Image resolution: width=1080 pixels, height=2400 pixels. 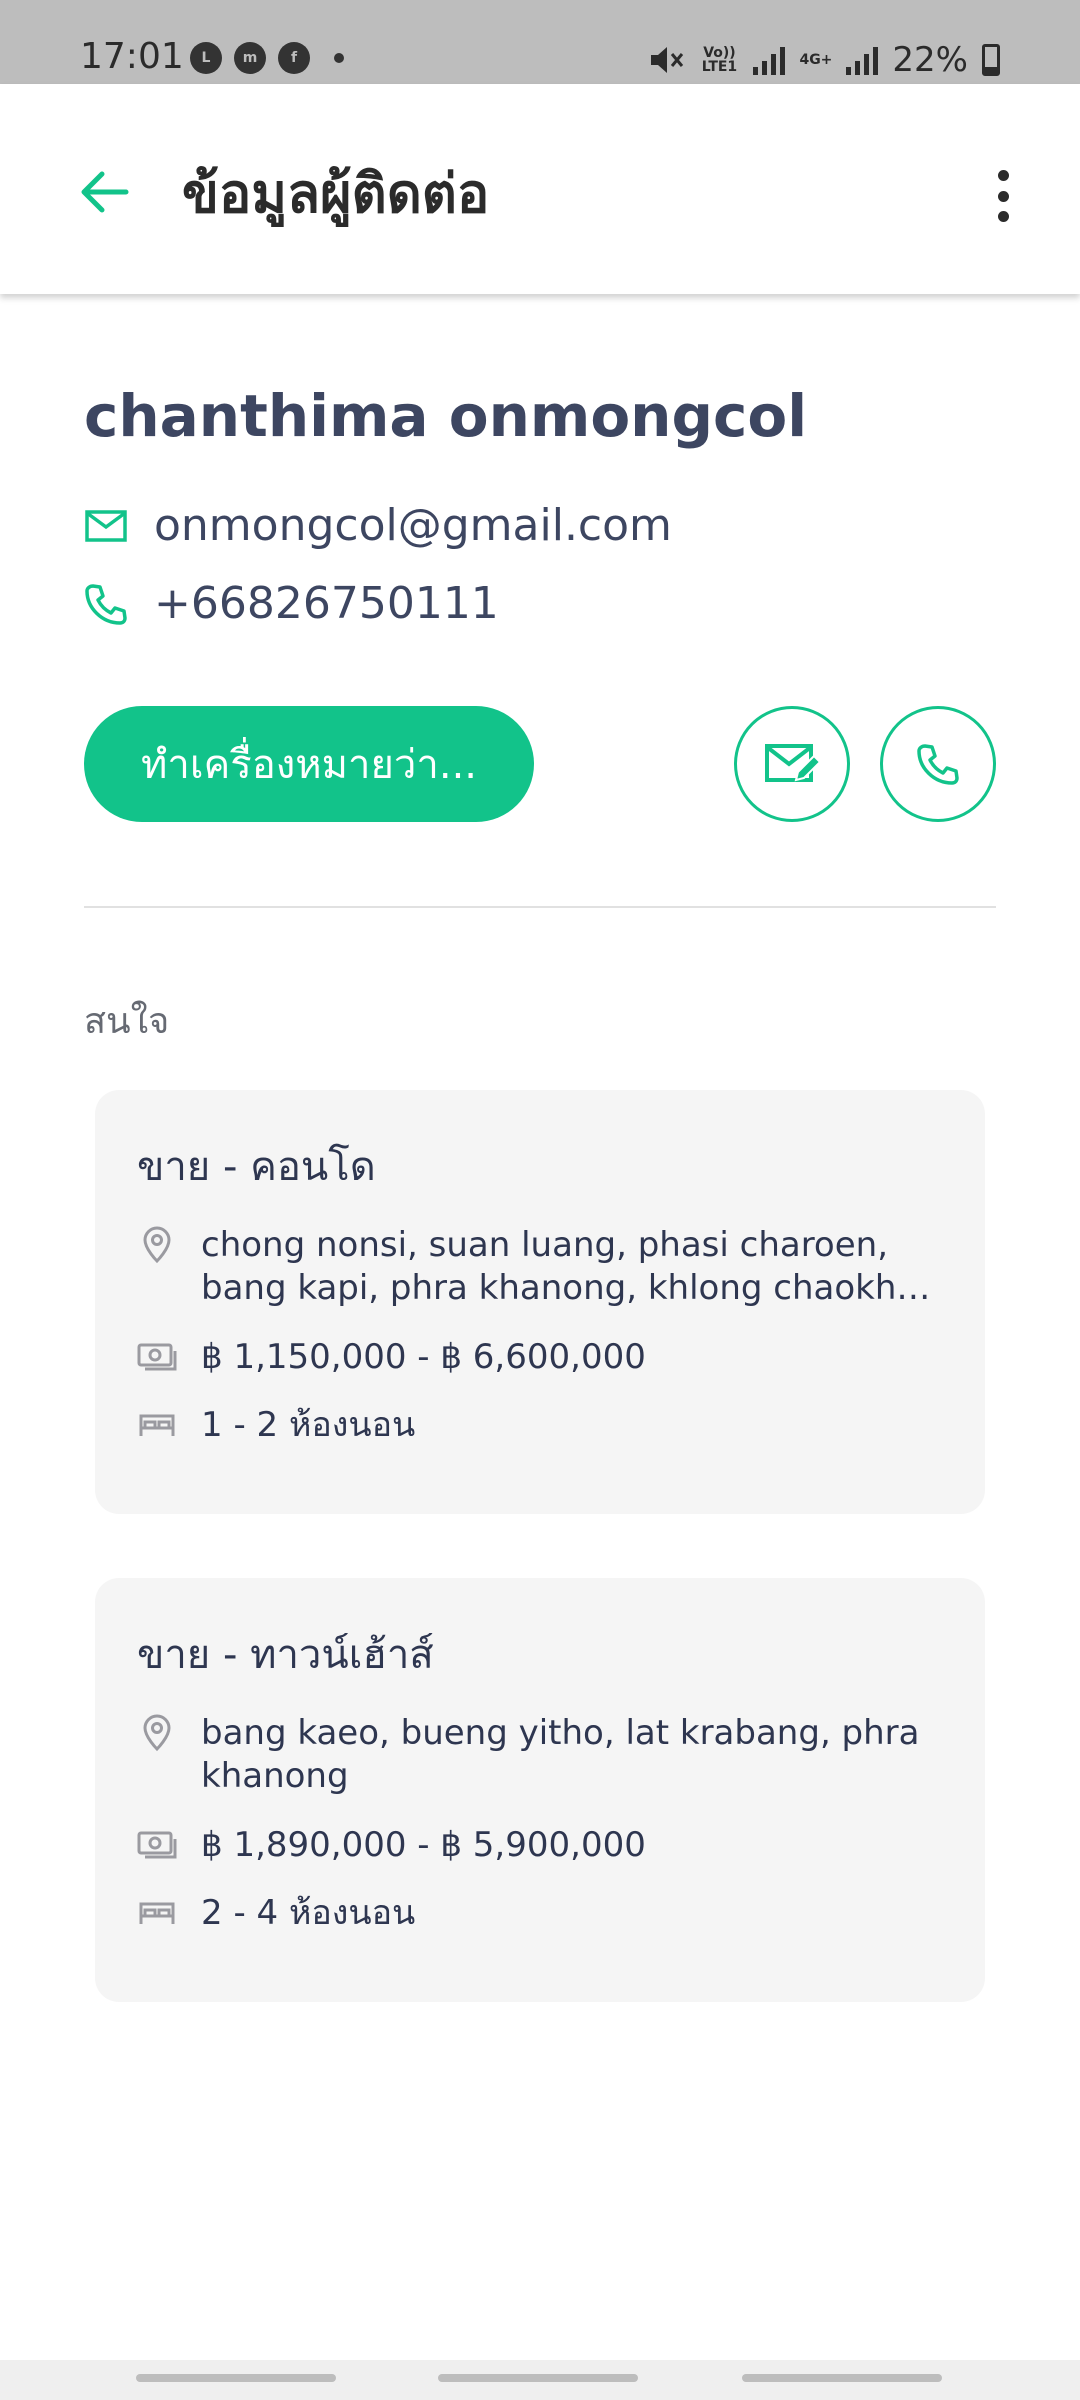 What do you see at coordinates (423, 1845) in the screenshot?
I see `card-price: ฿ 1,890,000 - ฿ 5,900,000` at bounding box center [423, 1845].